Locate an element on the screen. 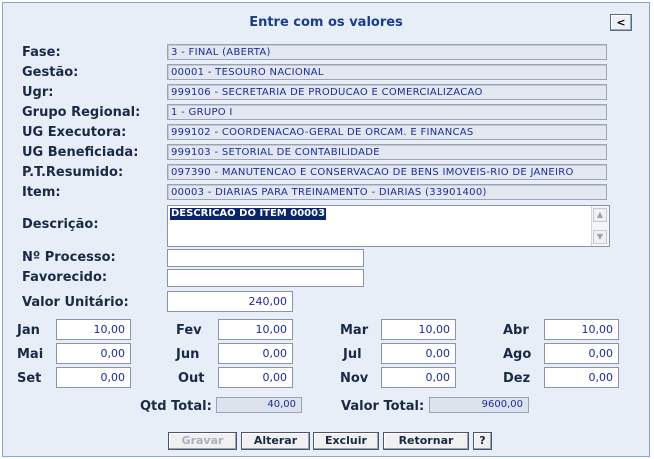 This screenshot has height=459, width=654. processo-input is located at coordinates (265, 258).